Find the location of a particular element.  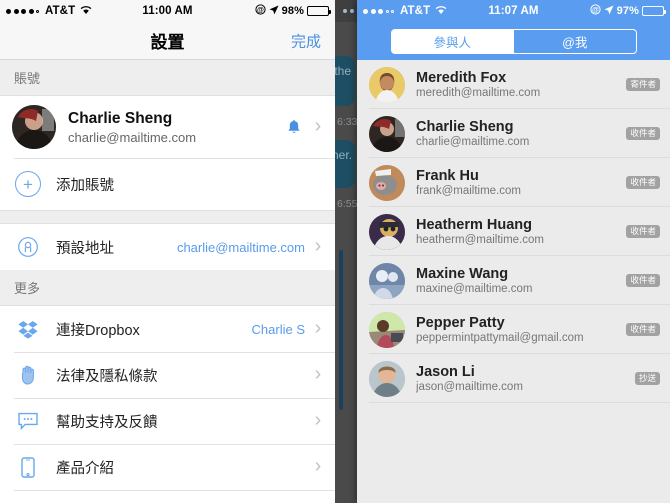

list-item: Heatherm Huang heatherm@mailtime.com 收件者 is located at coordinates (513, 231).